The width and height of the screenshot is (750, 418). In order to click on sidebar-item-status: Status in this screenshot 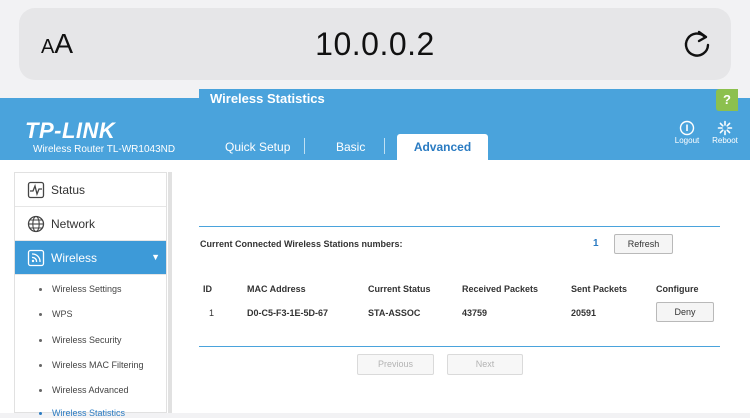, I will do `click(90, 190)`.